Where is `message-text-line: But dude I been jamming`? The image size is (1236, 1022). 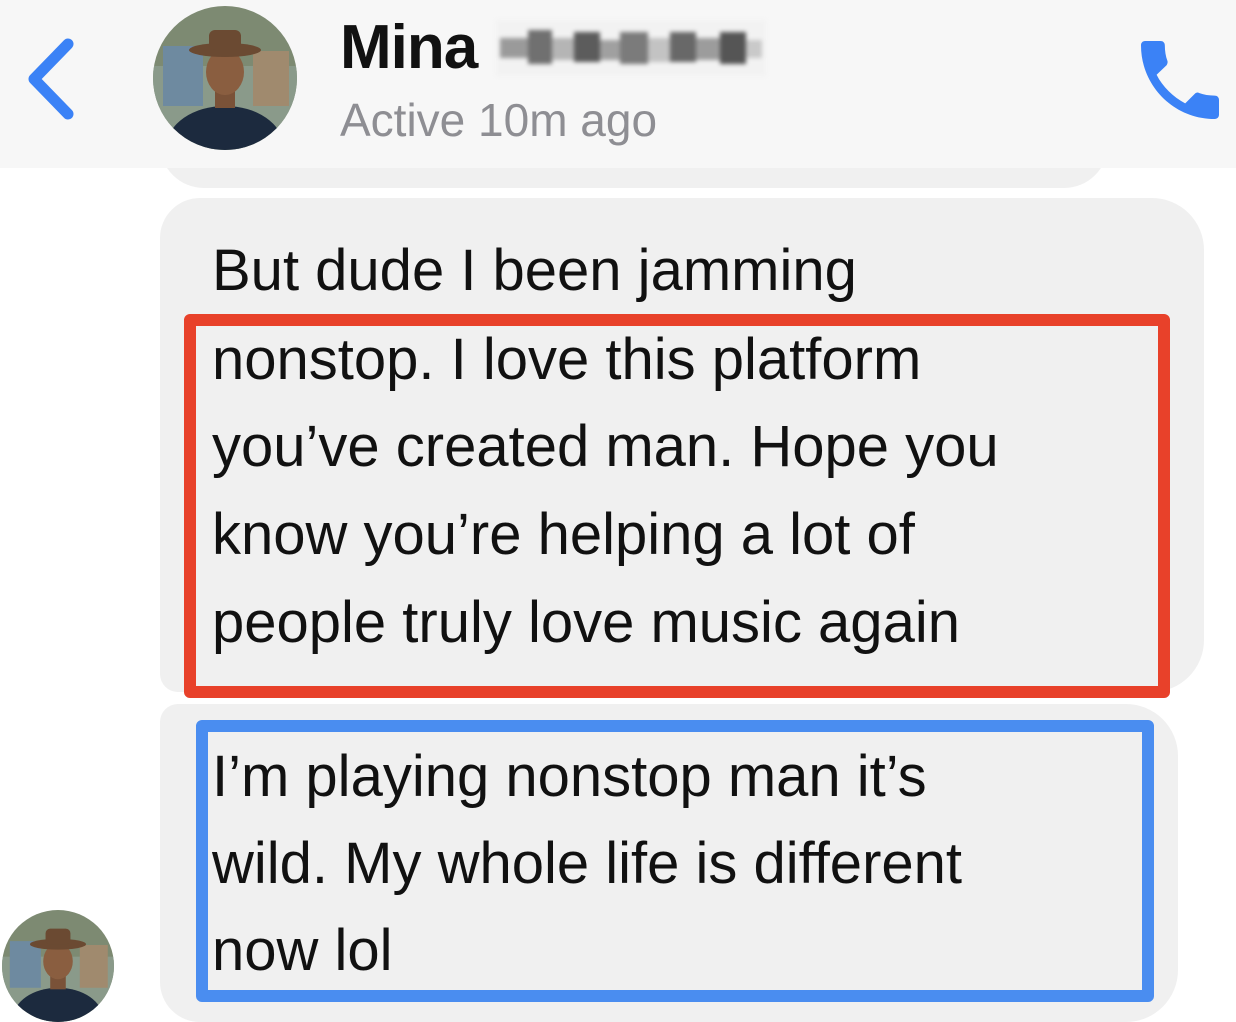
message-text-line: But dude I been jamming is located at coordinates (534, 270).